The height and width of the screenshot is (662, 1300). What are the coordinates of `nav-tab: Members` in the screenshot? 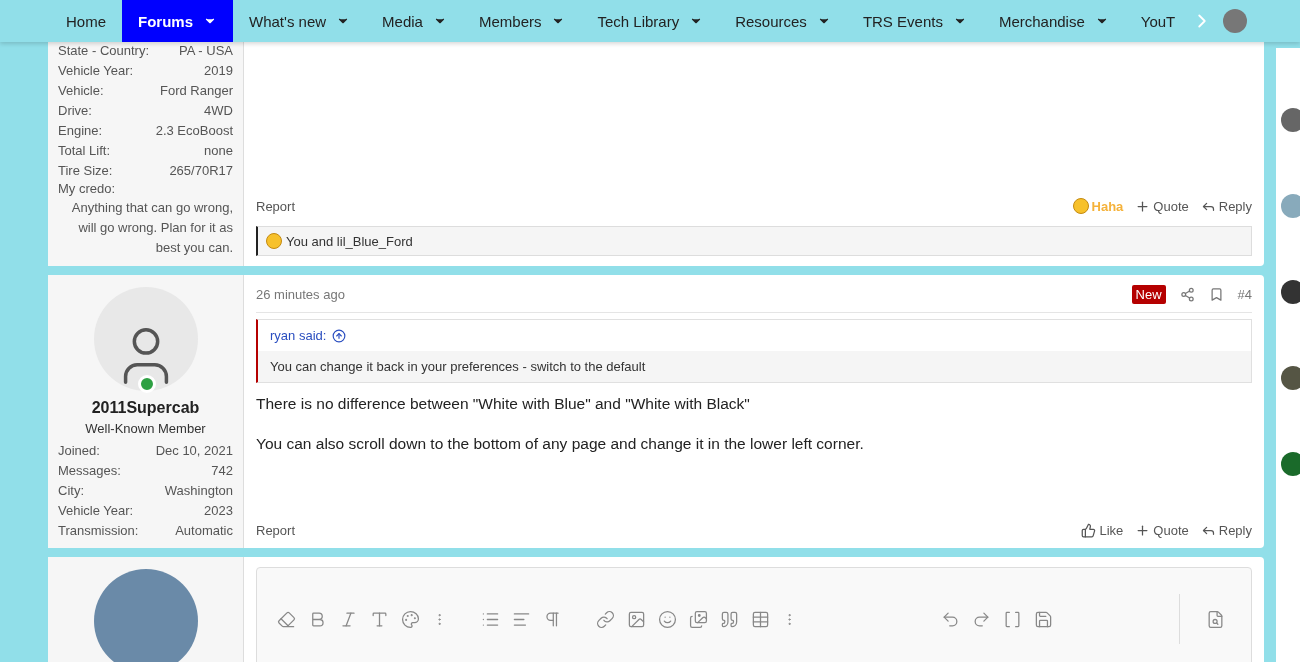 It's located at (522, 21).